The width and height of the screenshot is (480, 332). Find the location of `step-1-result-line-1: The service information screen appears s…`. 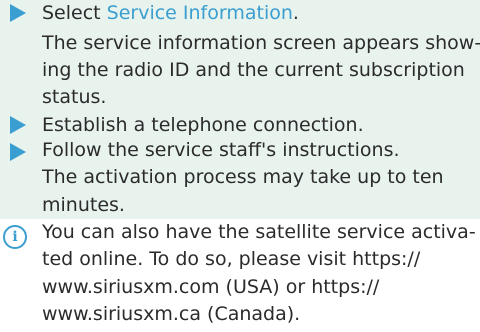

step-1-result-line-1: The service information screen appears s… is located at coordinates (261, 43).